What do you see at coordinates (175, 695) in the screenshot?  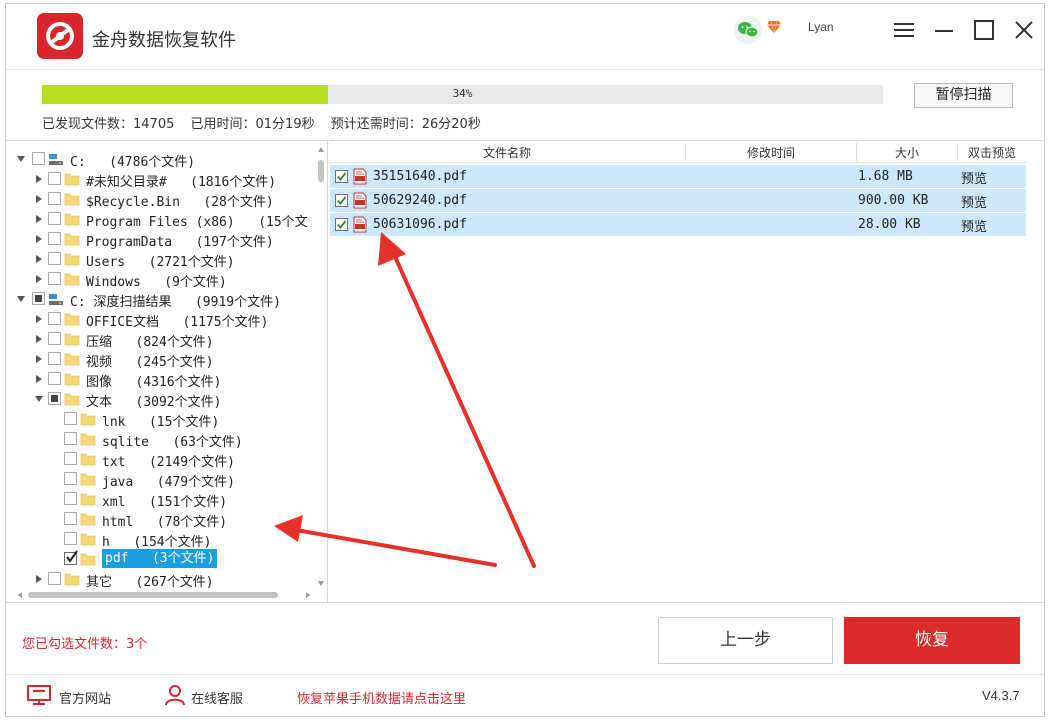 I see `customer-service-icon` at bounding box center [175, 695].